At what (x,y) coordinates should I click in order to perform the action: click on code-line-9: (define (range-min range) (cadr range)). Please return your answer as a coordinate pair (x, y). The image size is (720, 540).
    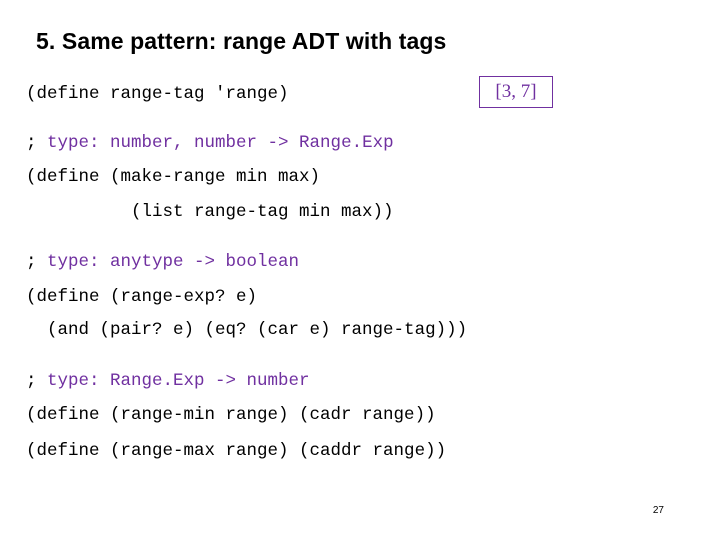
    Looking at the image, I should click on (231, 415).